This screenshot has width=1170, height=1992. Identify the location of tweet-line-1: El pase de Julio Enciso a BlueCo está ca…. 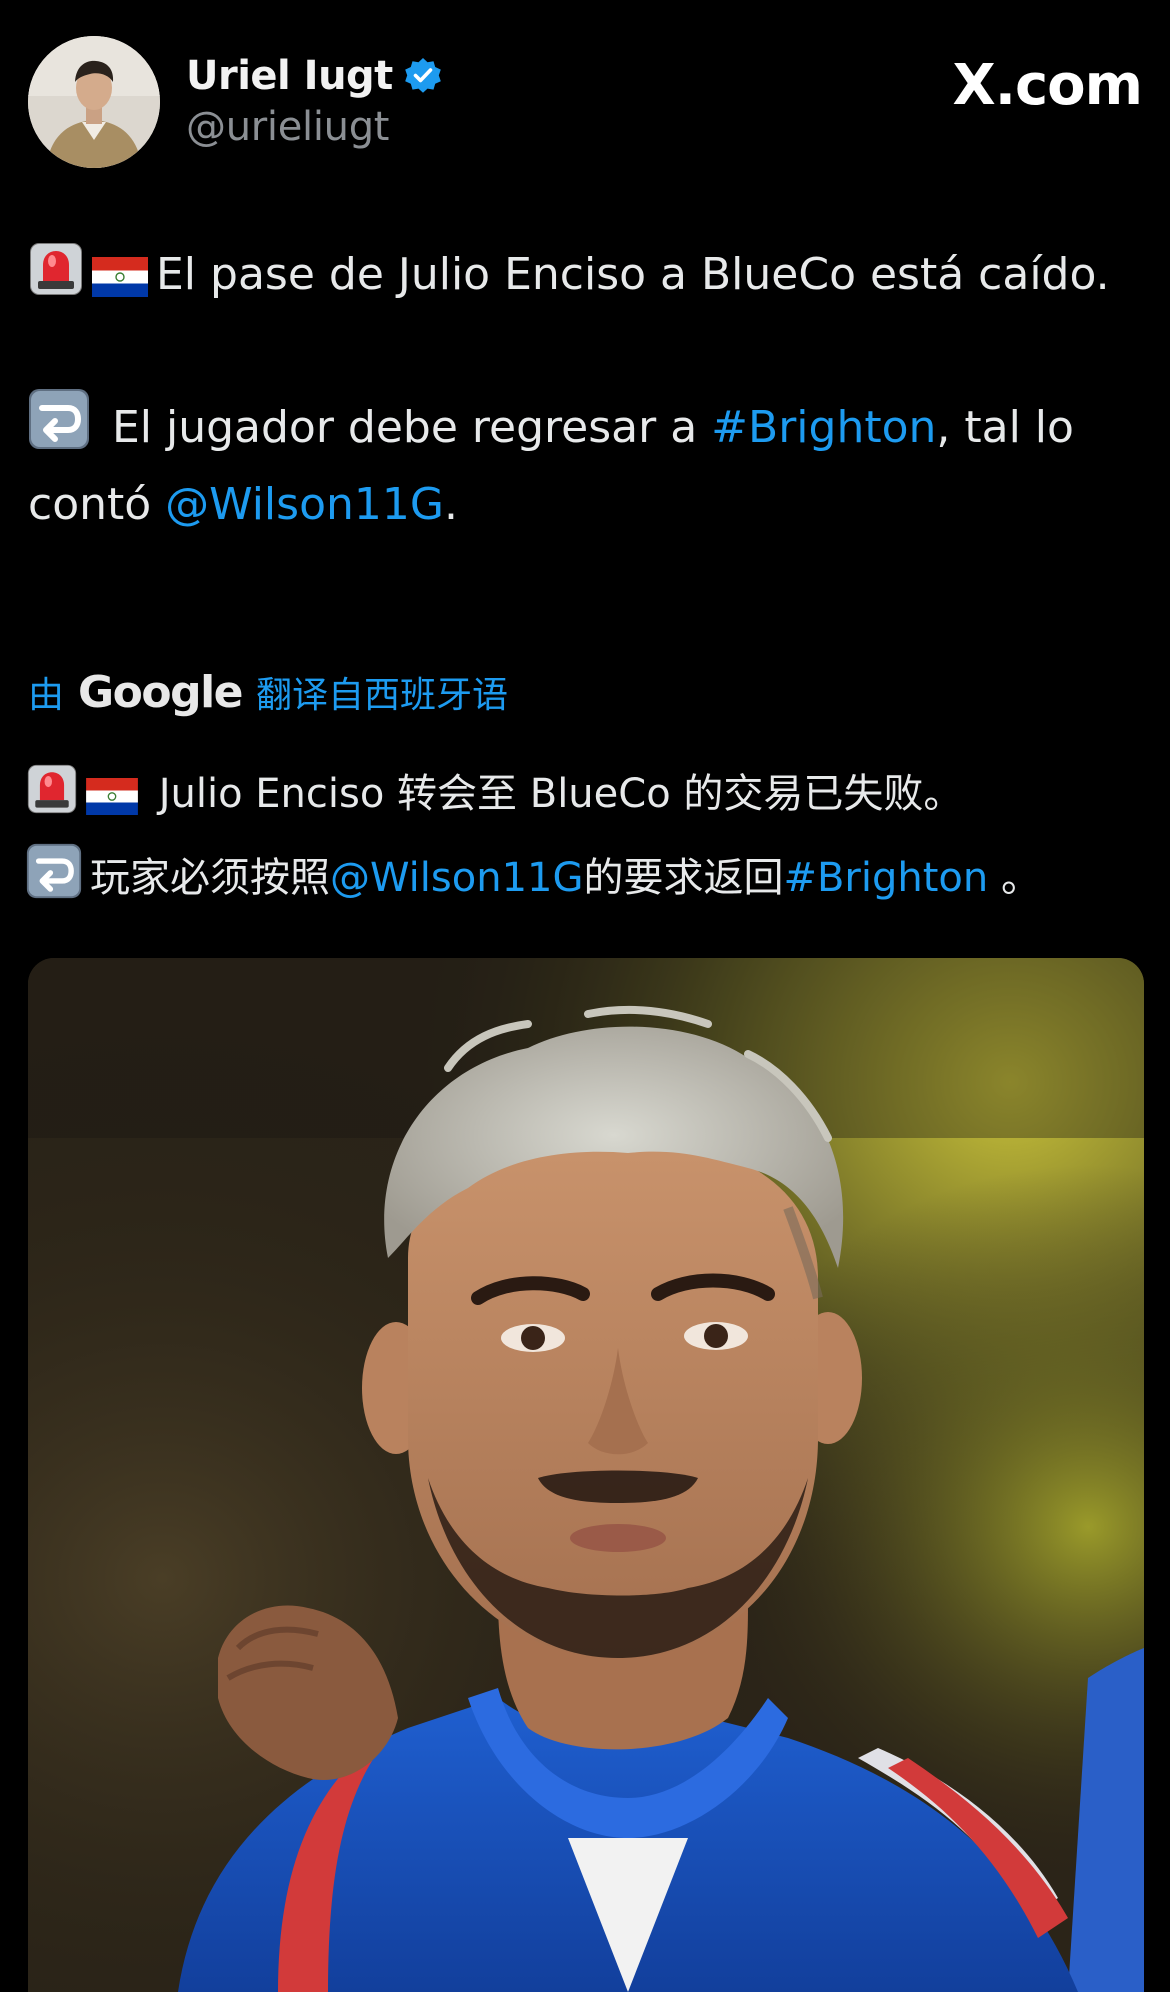
(578, 278).